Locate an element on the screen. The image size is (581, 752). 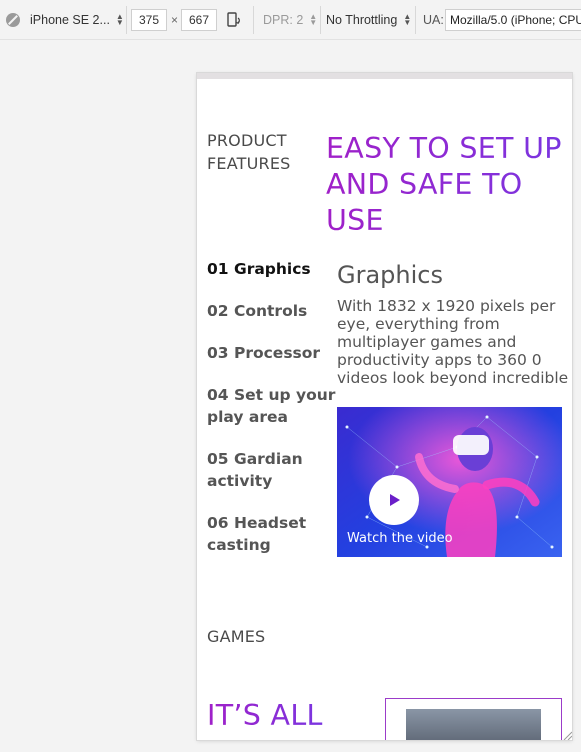
headline-line: EASY TO SET UP is located at coordinates (444, 148).